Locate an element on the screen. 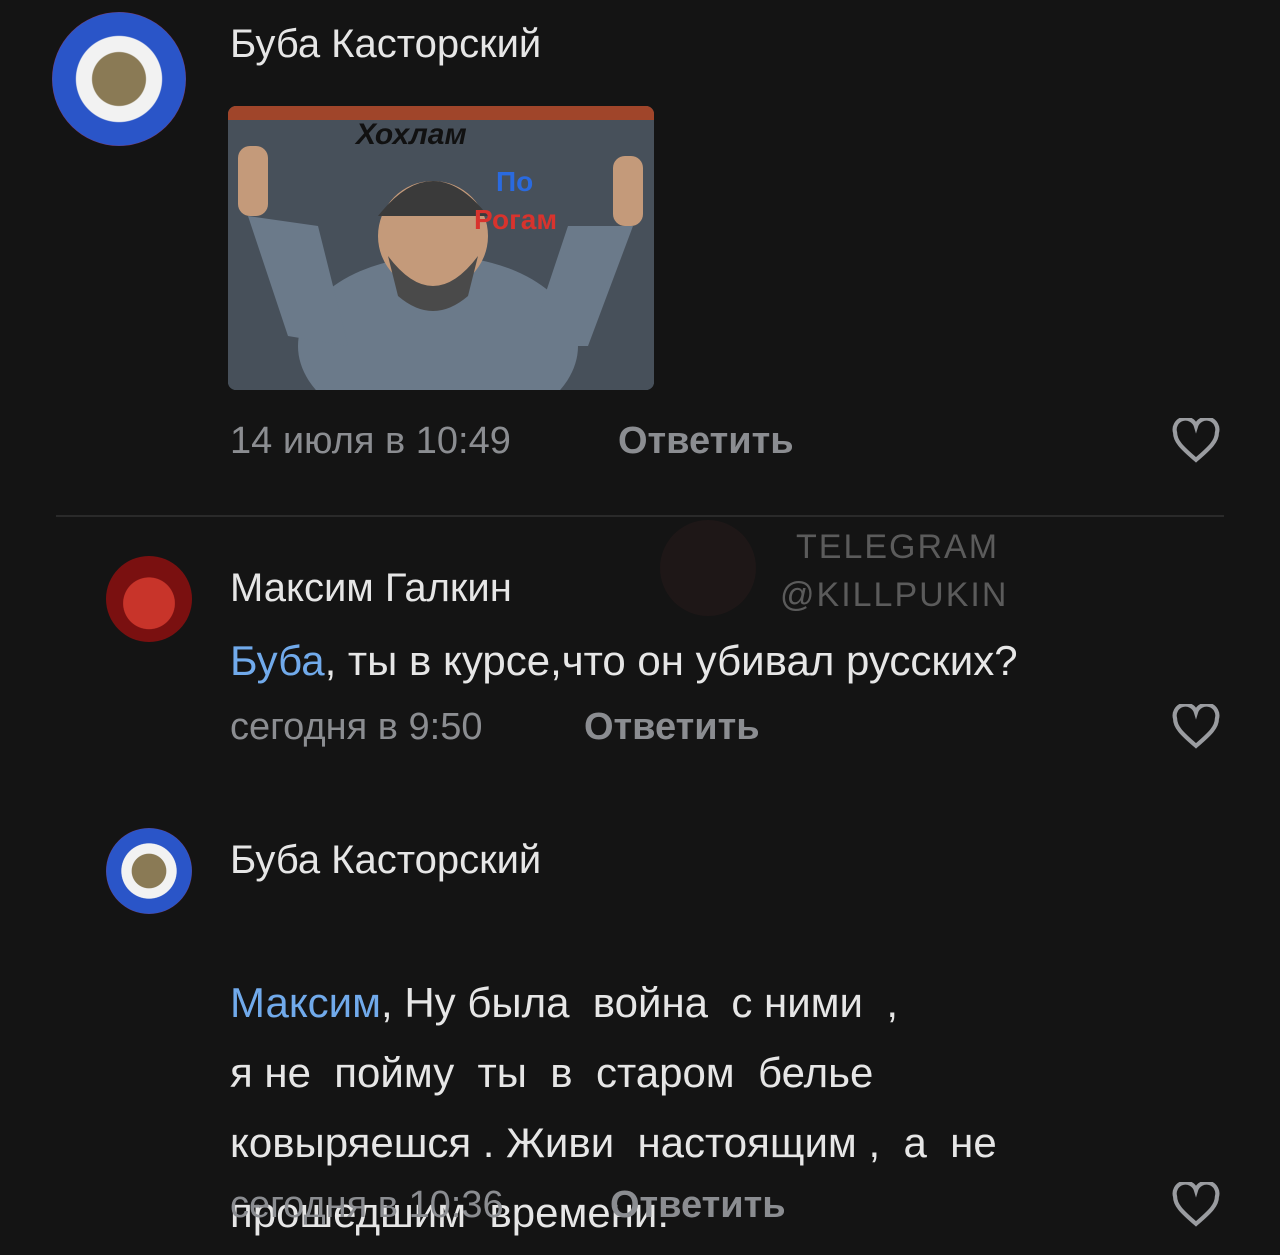 The height and width of the screenshot is (1255, 1280). meme-caption: Хохлам is located at coordinates (411, 134).